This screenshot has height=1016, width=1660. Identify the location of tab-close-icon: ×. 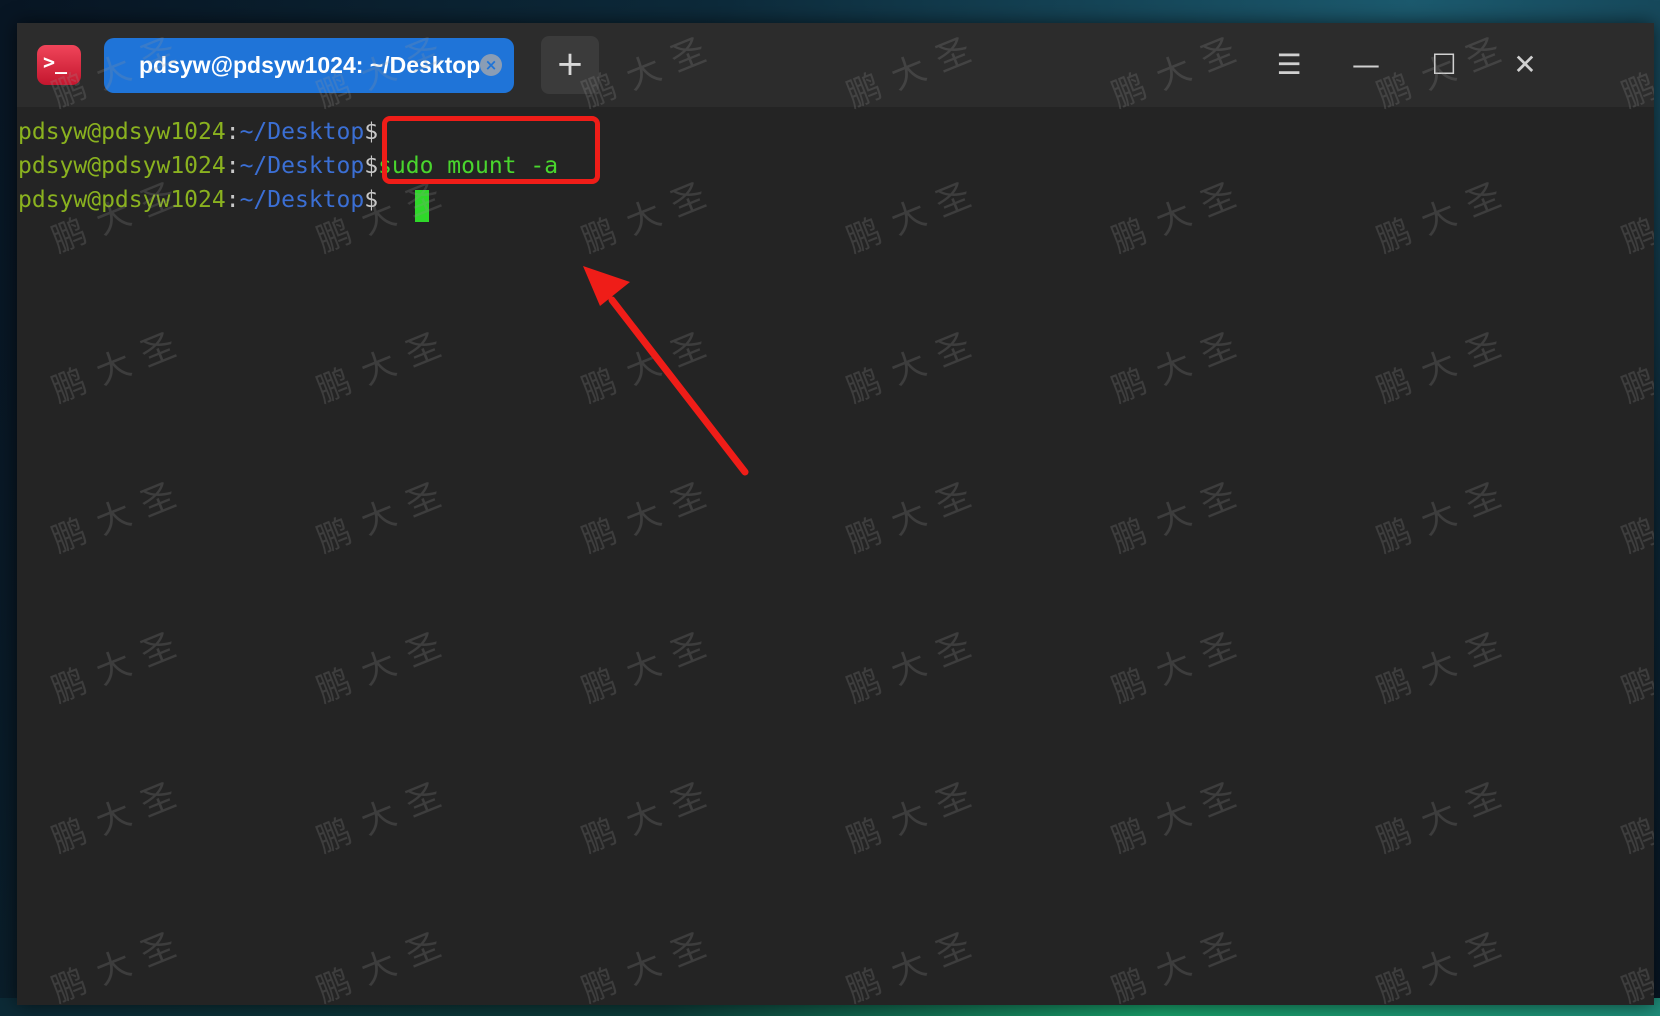
(491, 65).